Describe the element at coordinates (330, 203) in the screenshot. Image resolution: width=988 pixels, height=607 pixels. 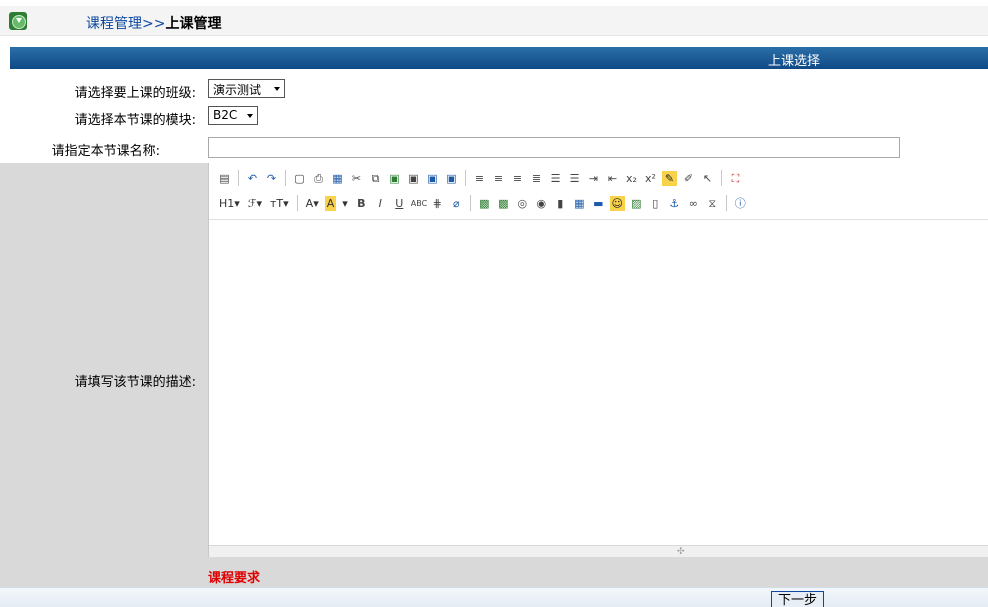
I see `highlight-icon: A` at that location.